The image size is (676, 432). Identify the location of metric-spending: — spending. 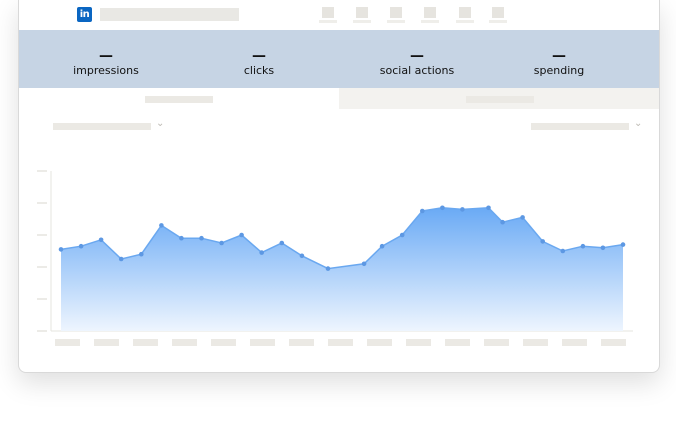
(559, 59).